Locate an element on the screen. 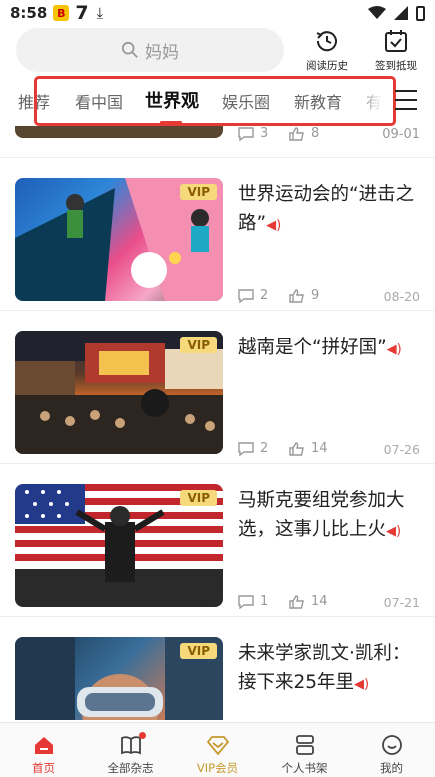 The width and height of the screenshot is (435, 777). signal-icon is located at coordinates (401, 13).